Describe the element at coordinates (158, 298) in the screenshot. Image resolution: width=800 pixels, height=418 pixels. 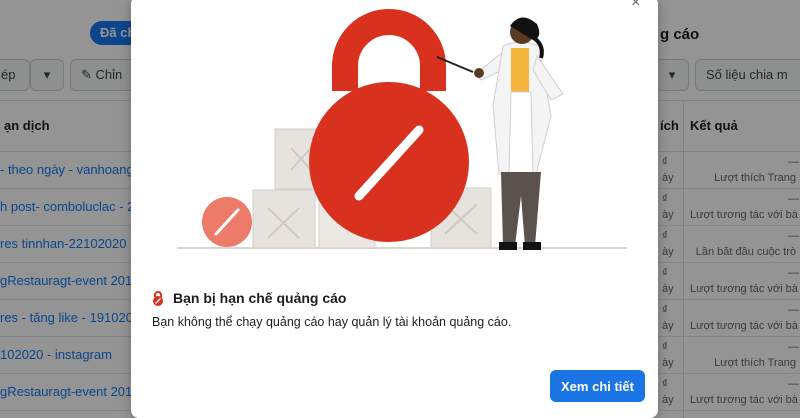
I see `lock-icon` at that location.